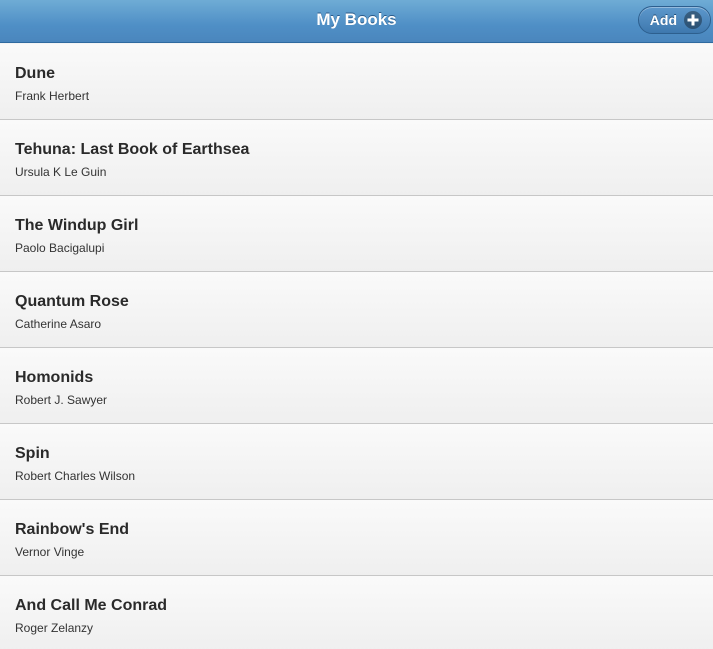 This screenshot has width=713, height=649. What do you see at coordinates (356, 234) in the screenshot?
I see `book-list-item: The Windup Girl Paolo Bacigalupi` at bounding box center [356, 234].